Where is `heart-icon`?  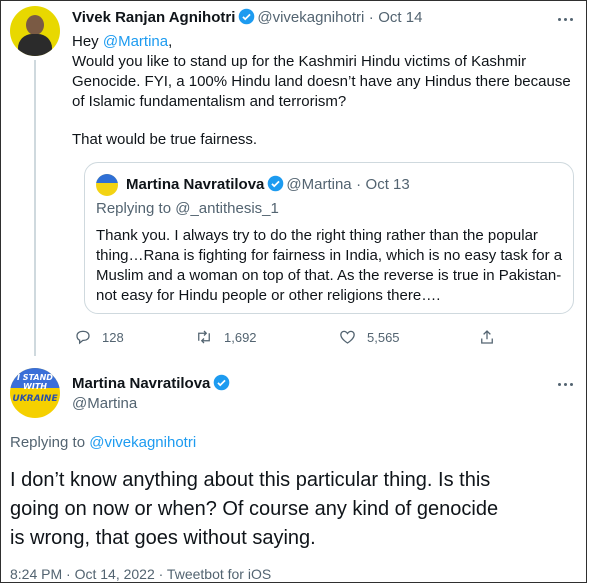 heart-icon is located at coordinates (347, 337).